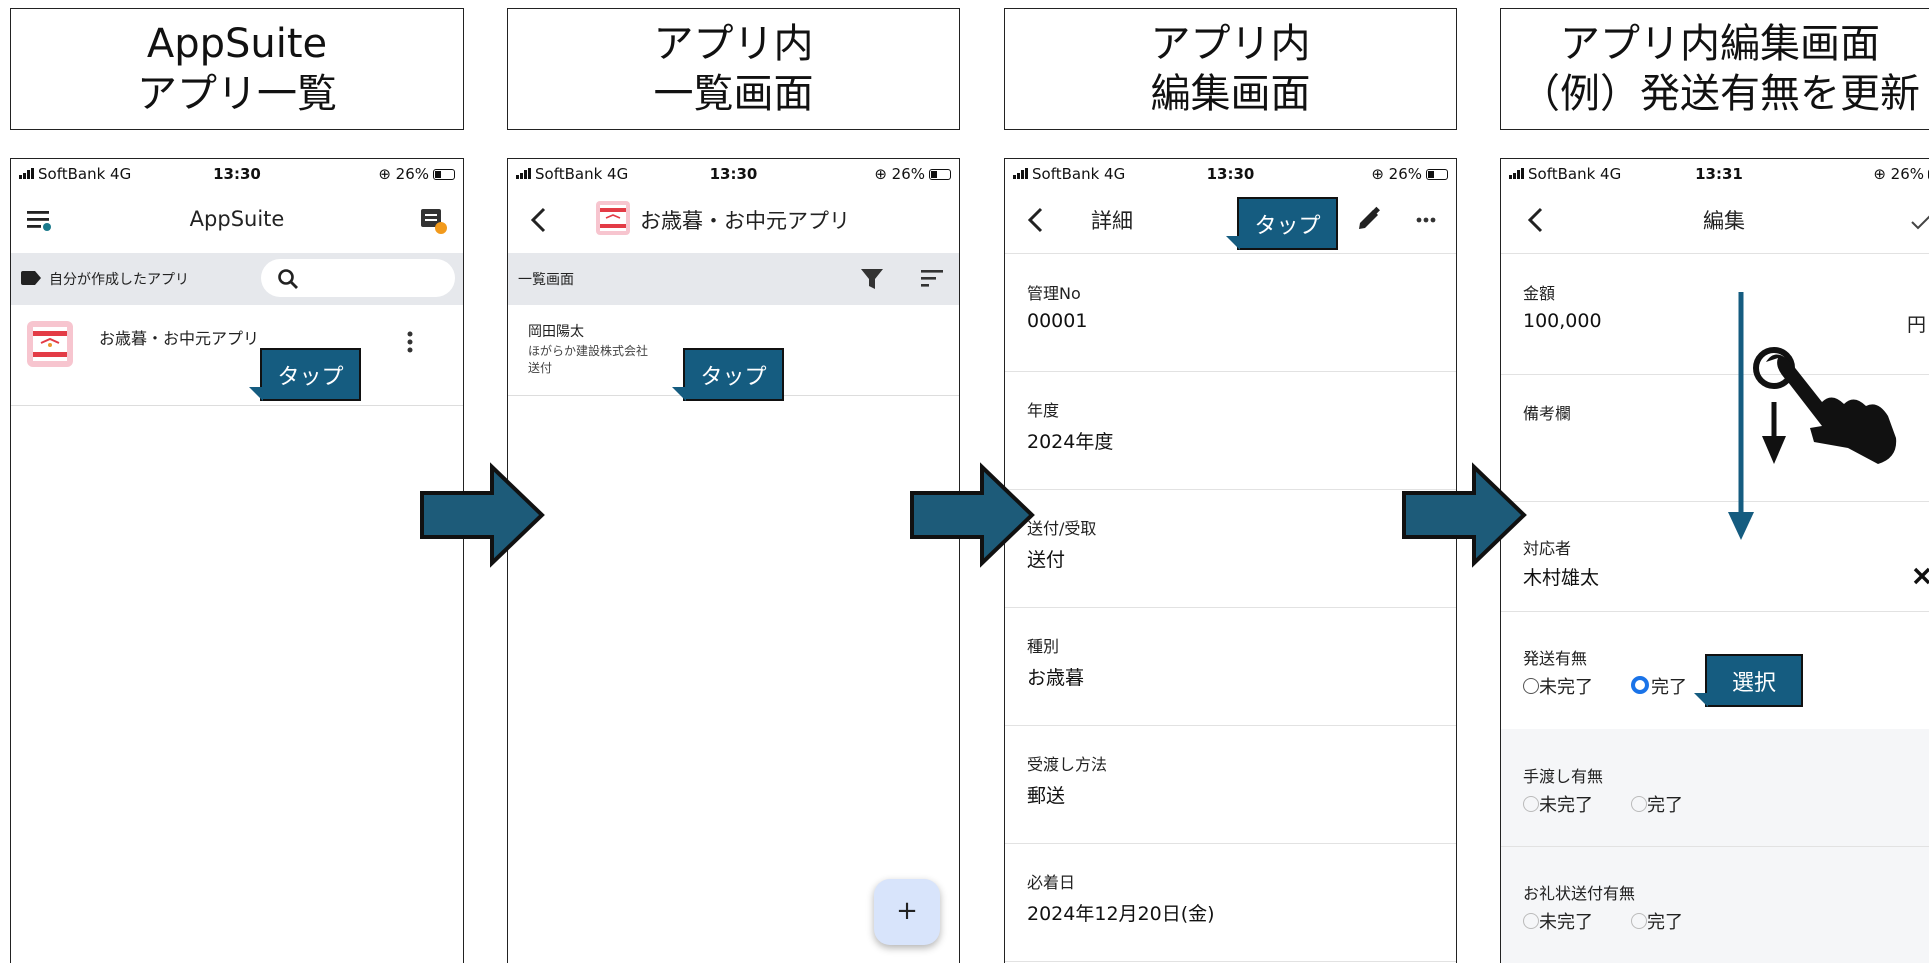  I want to click on field-assignee: 対応者 木村雄太, so click(1715, 556).